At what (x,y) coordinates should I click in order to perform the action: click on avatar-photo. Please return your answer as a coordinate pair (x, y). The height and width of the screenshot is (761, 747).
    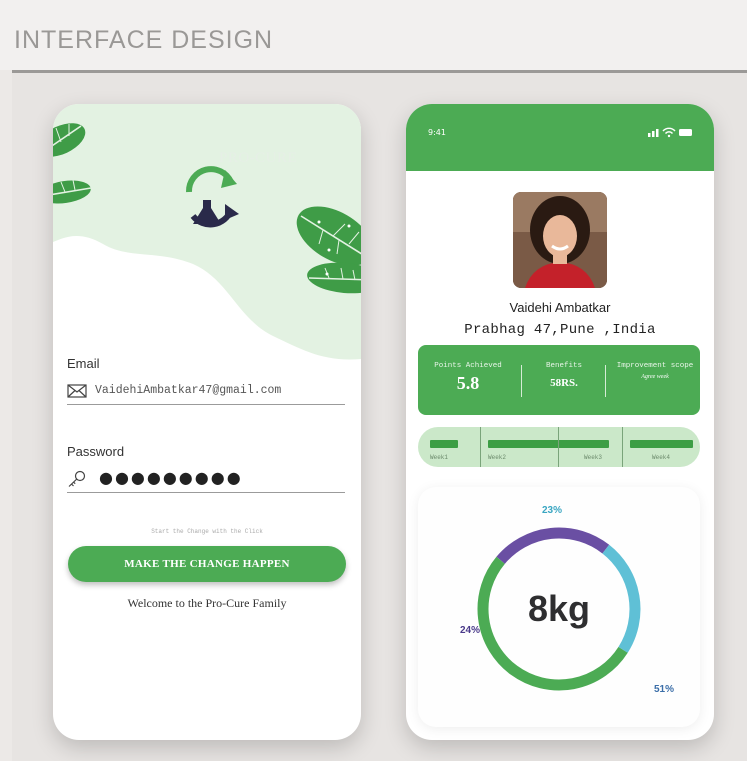
    Looking at the image, I should click on (560, 240).